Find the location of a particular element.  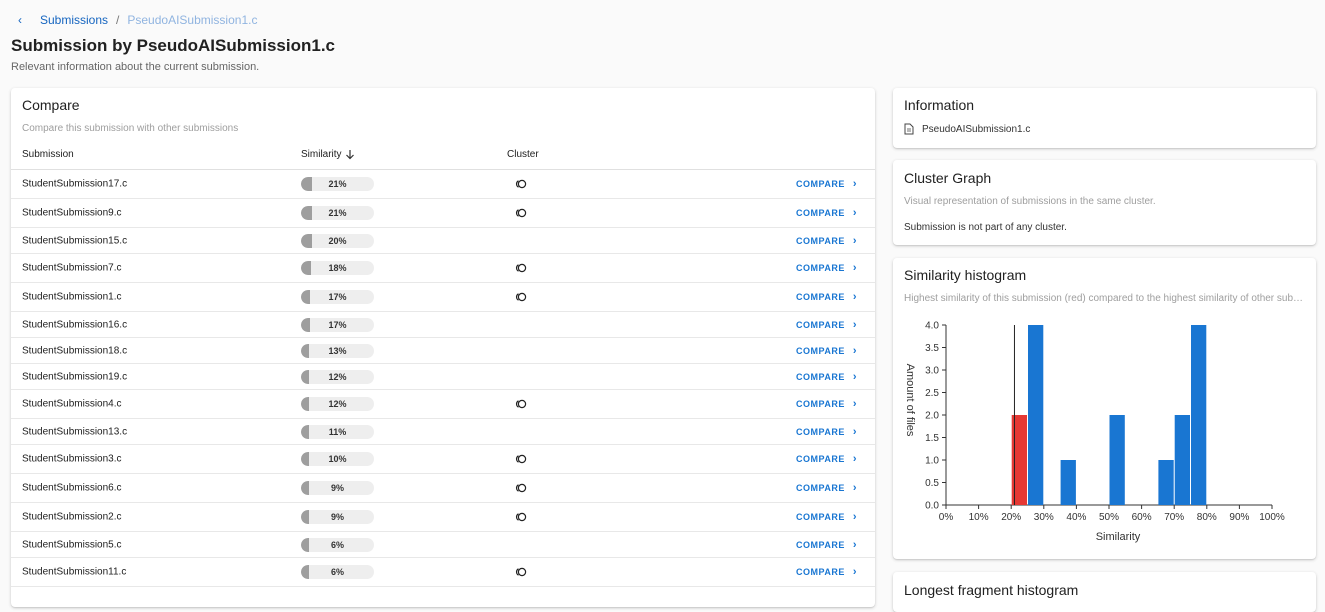

similarity-value: 6% is located at coordinates (337, 572).